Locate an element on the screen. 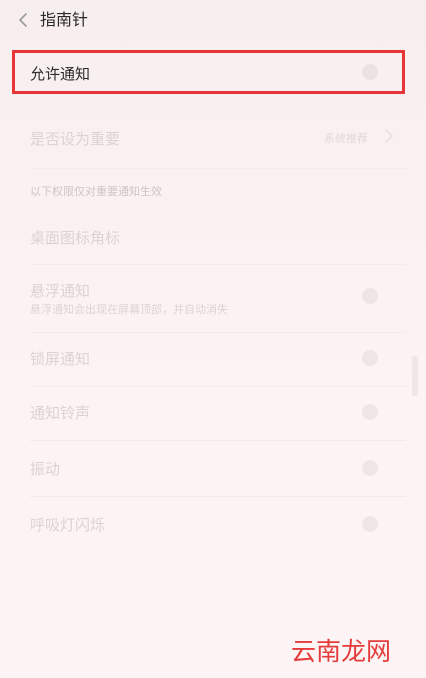 This screenshot has width=426, height=678. row-label-lockscreen: 锁屏通知 is located at coordinates (60, 359).